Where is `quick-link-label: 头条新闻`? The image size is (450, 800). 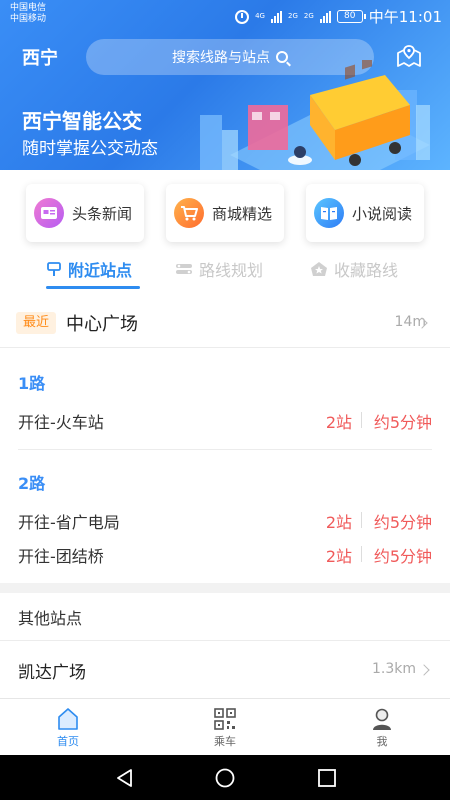
quick-link-label: 头条新闻 is located at coordinates (102, 213).